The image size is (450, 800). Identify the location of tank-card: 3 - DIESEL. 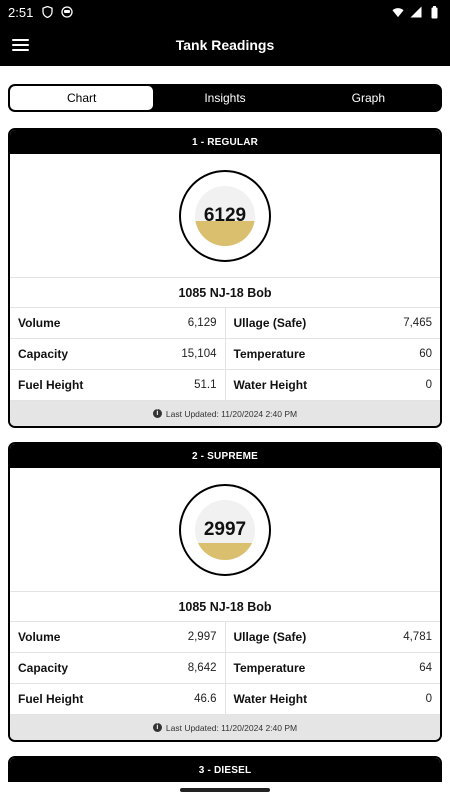
(225, 769).